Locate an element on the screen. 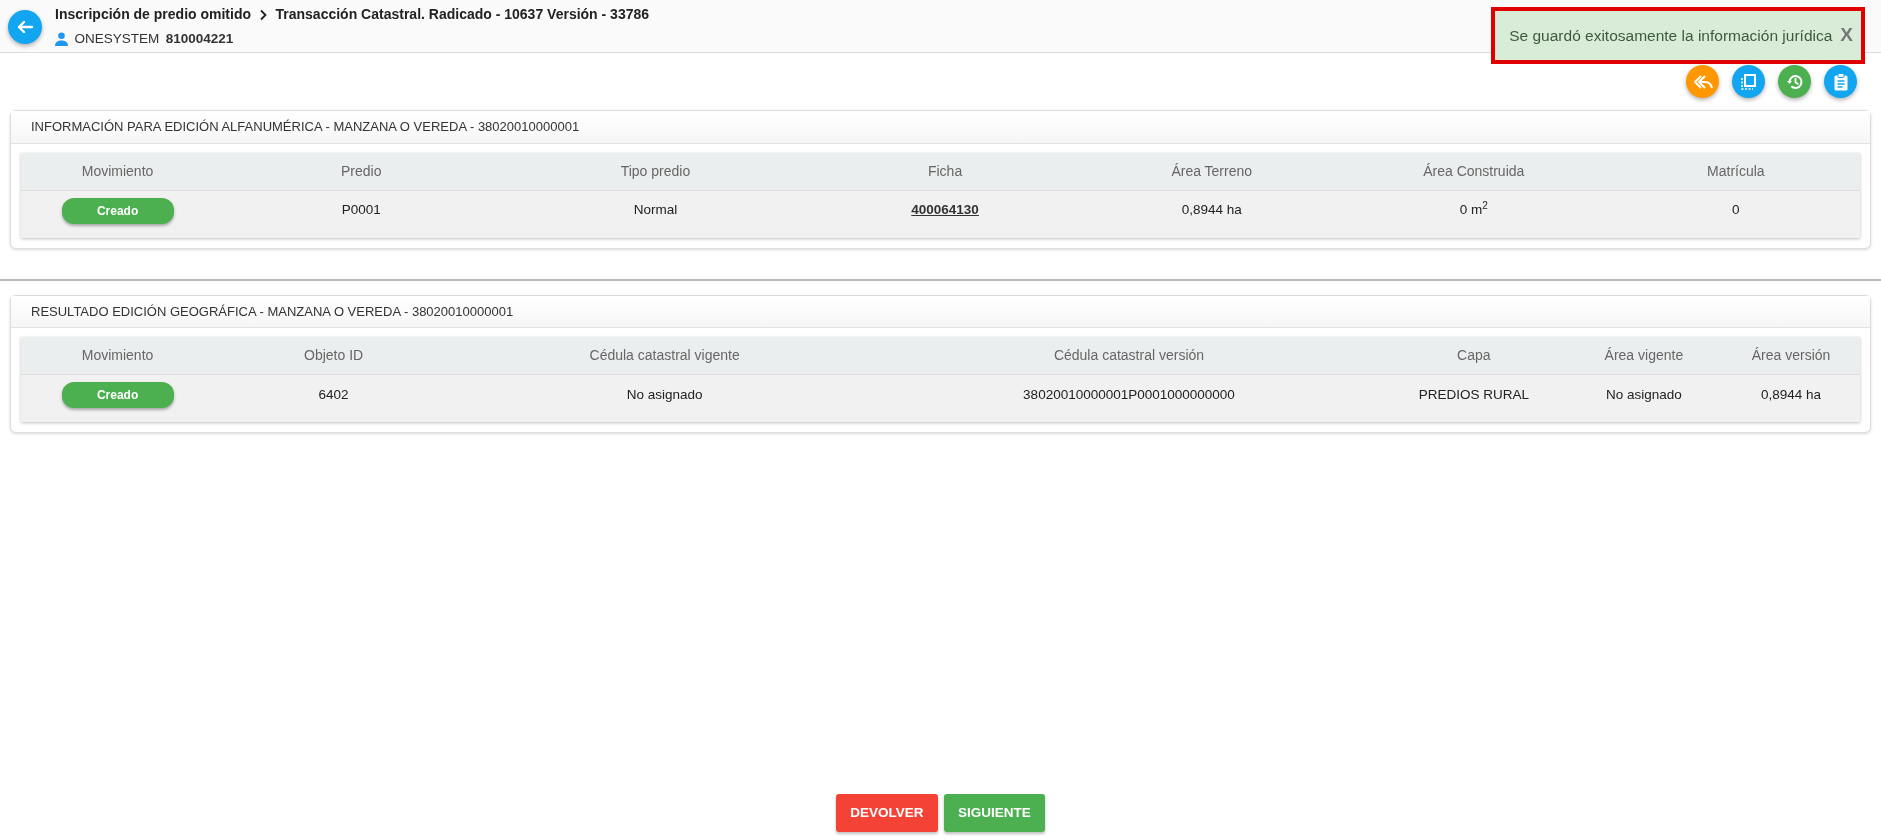 This screenshot has width=1881, height=840. panel-title: RESULTADO EDICIÓN GEOGRÁFICA - MANZANA O VEREDA - 38020010000001 is located at coordinates (940, 311).